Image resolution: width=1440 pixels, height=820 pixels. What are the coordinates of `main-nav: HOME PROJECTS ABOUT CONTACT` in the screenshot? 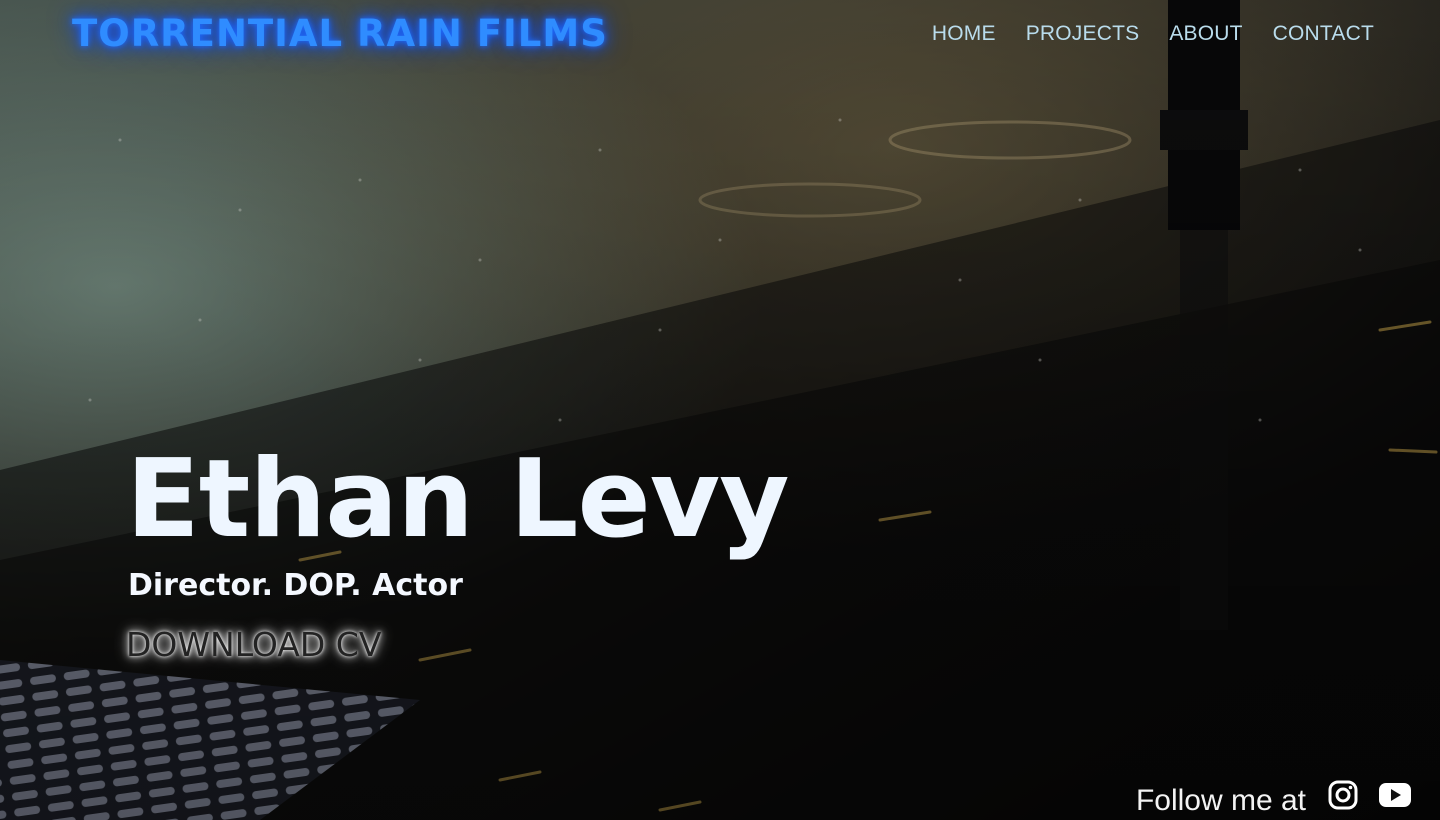 It's located at (1153, 34).